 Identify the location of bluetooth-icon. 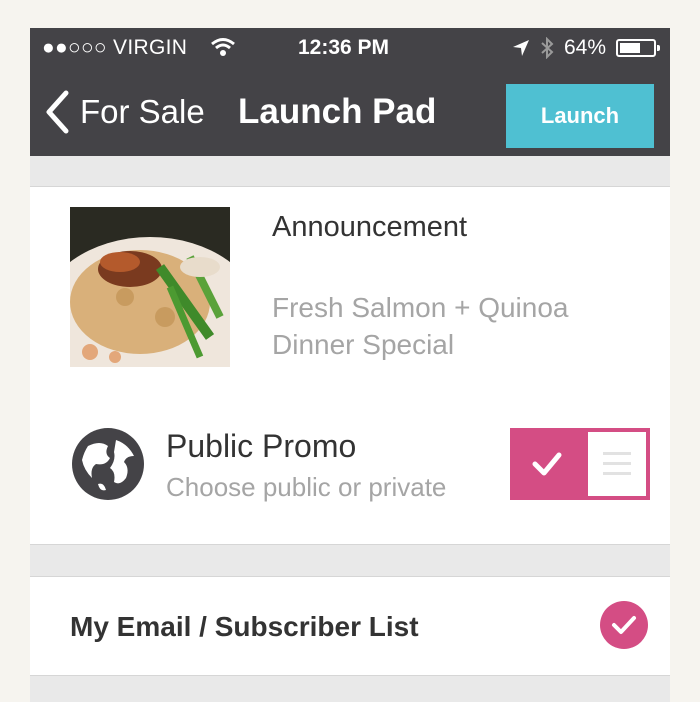
(547, 48).